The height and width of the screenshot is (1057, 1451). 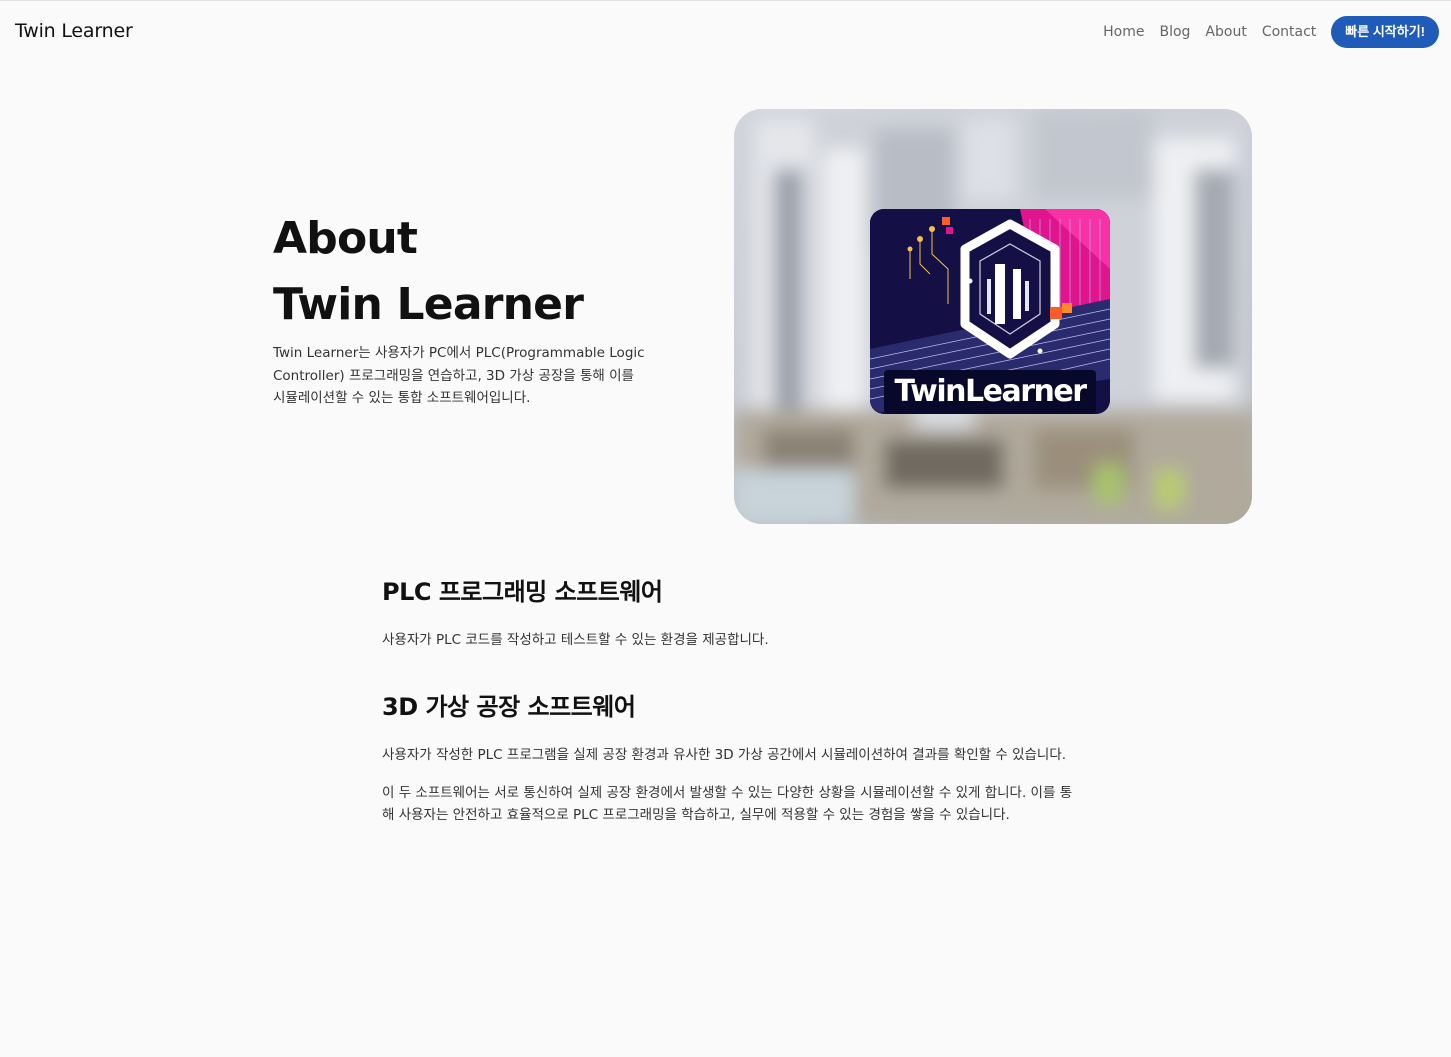 I want to click on page-title: About Twin Learner, so click(x=483, y=272).